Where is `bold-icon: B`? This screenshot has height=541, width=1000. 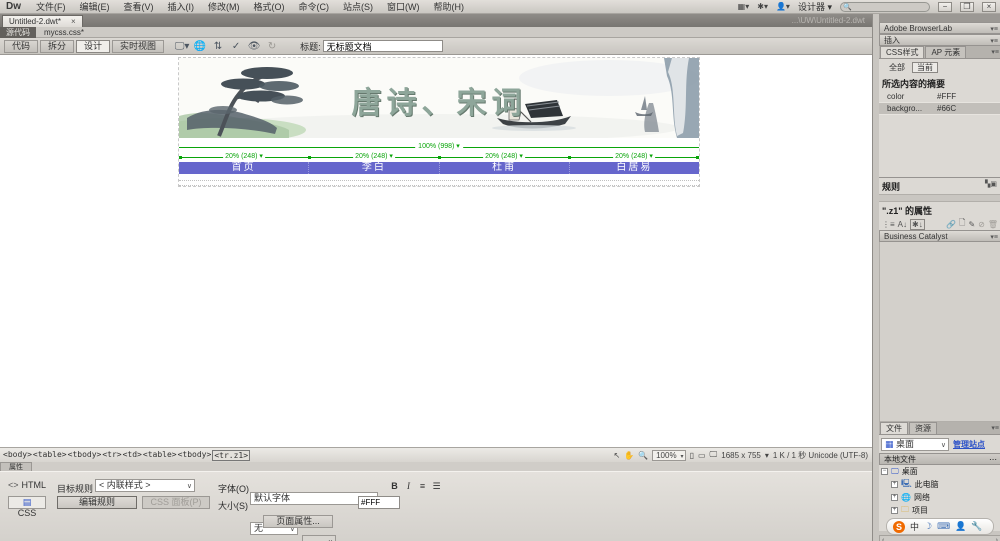 bold-icon: B is located at coordinates (394, 485).